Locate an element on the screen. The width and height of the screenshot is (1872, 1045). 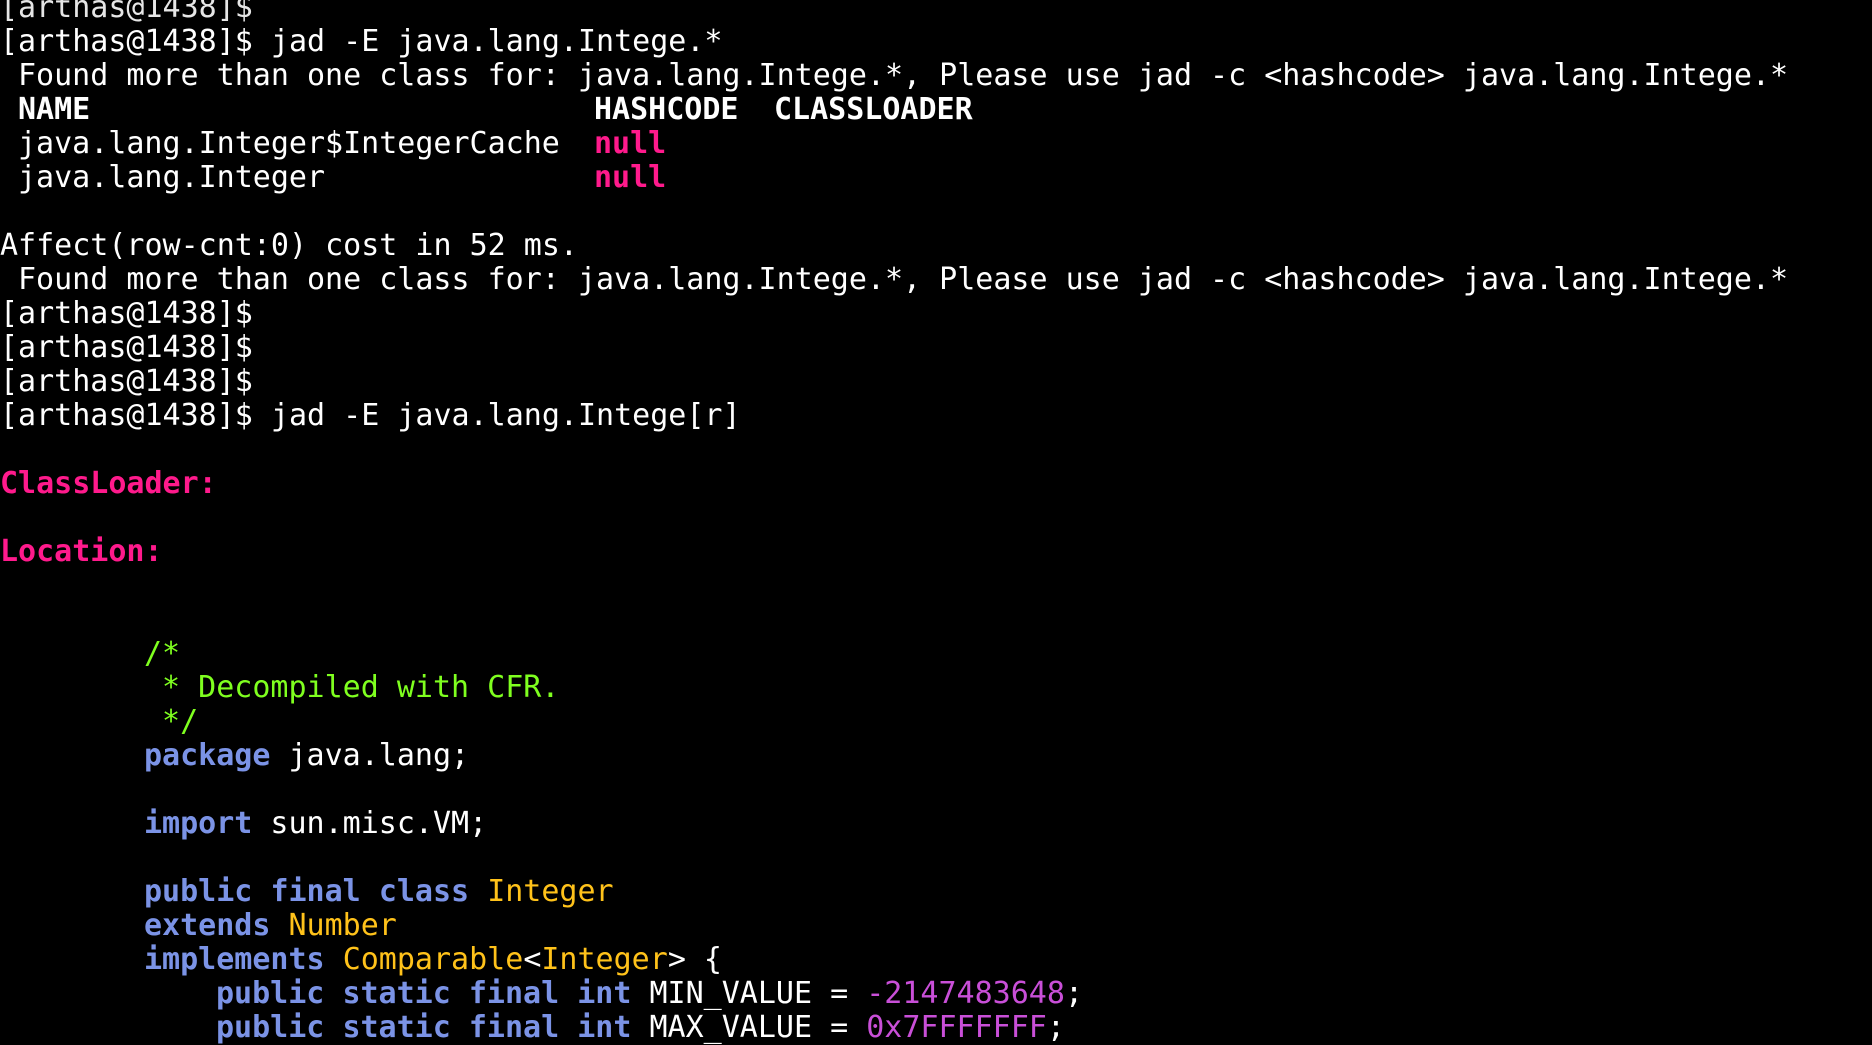
command-line-1: [arthas@1438]$ jad -E java.lang.Intege.* is located at coordinates (936, 42).